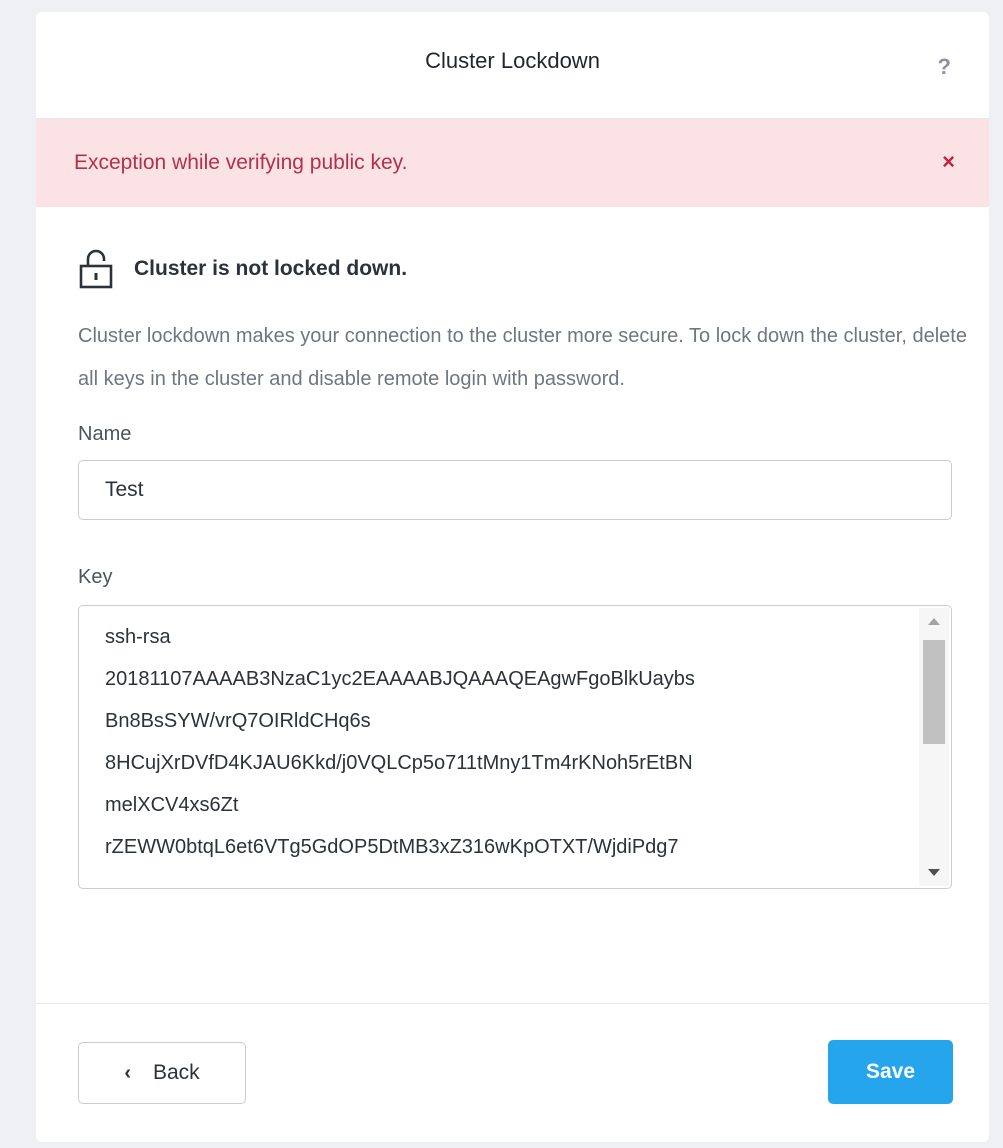 The width and height of the screenshot is (1003, 1148). Describe the element at coordinates (948, 162) in the screenshot. I see `close-icon: ×` at that location.